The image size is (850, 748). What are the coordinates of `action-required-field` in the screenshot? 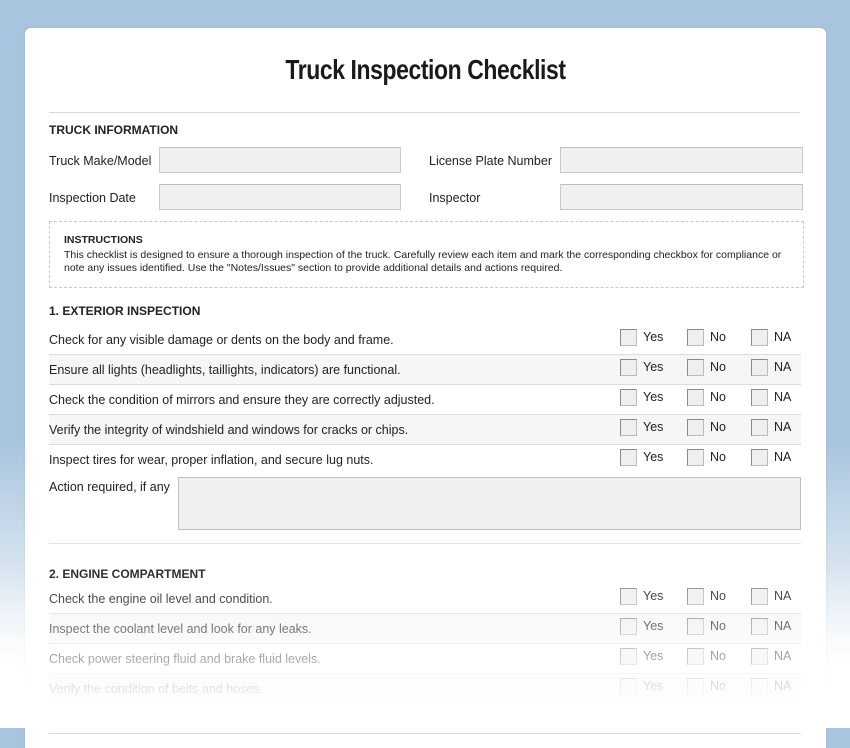 It's located at (489, 503).